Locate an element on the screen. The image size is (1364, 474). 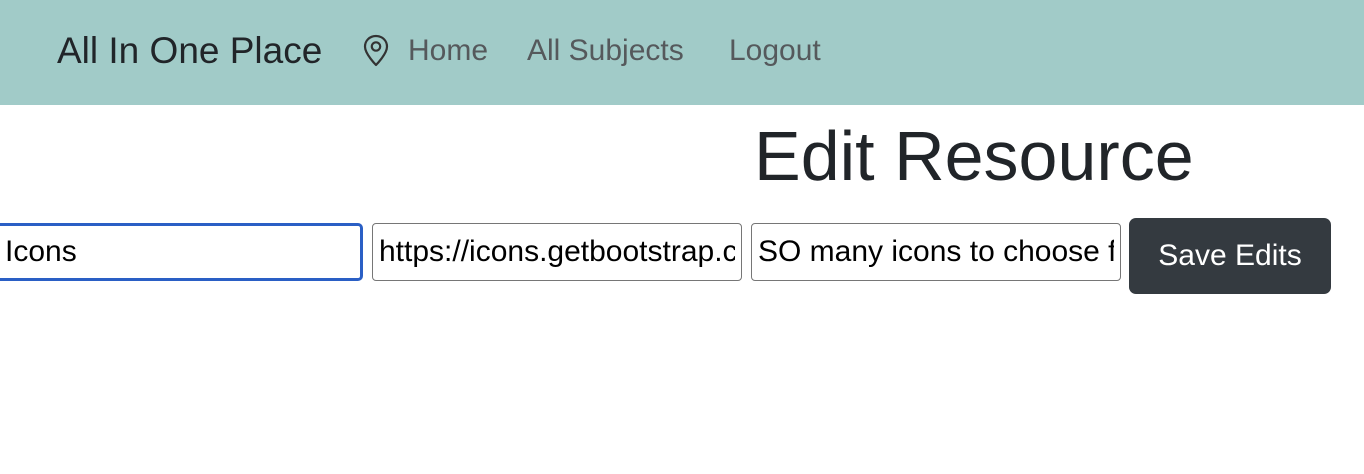
save-edits-button: Save Edits is located at coordinates (1230, 256).